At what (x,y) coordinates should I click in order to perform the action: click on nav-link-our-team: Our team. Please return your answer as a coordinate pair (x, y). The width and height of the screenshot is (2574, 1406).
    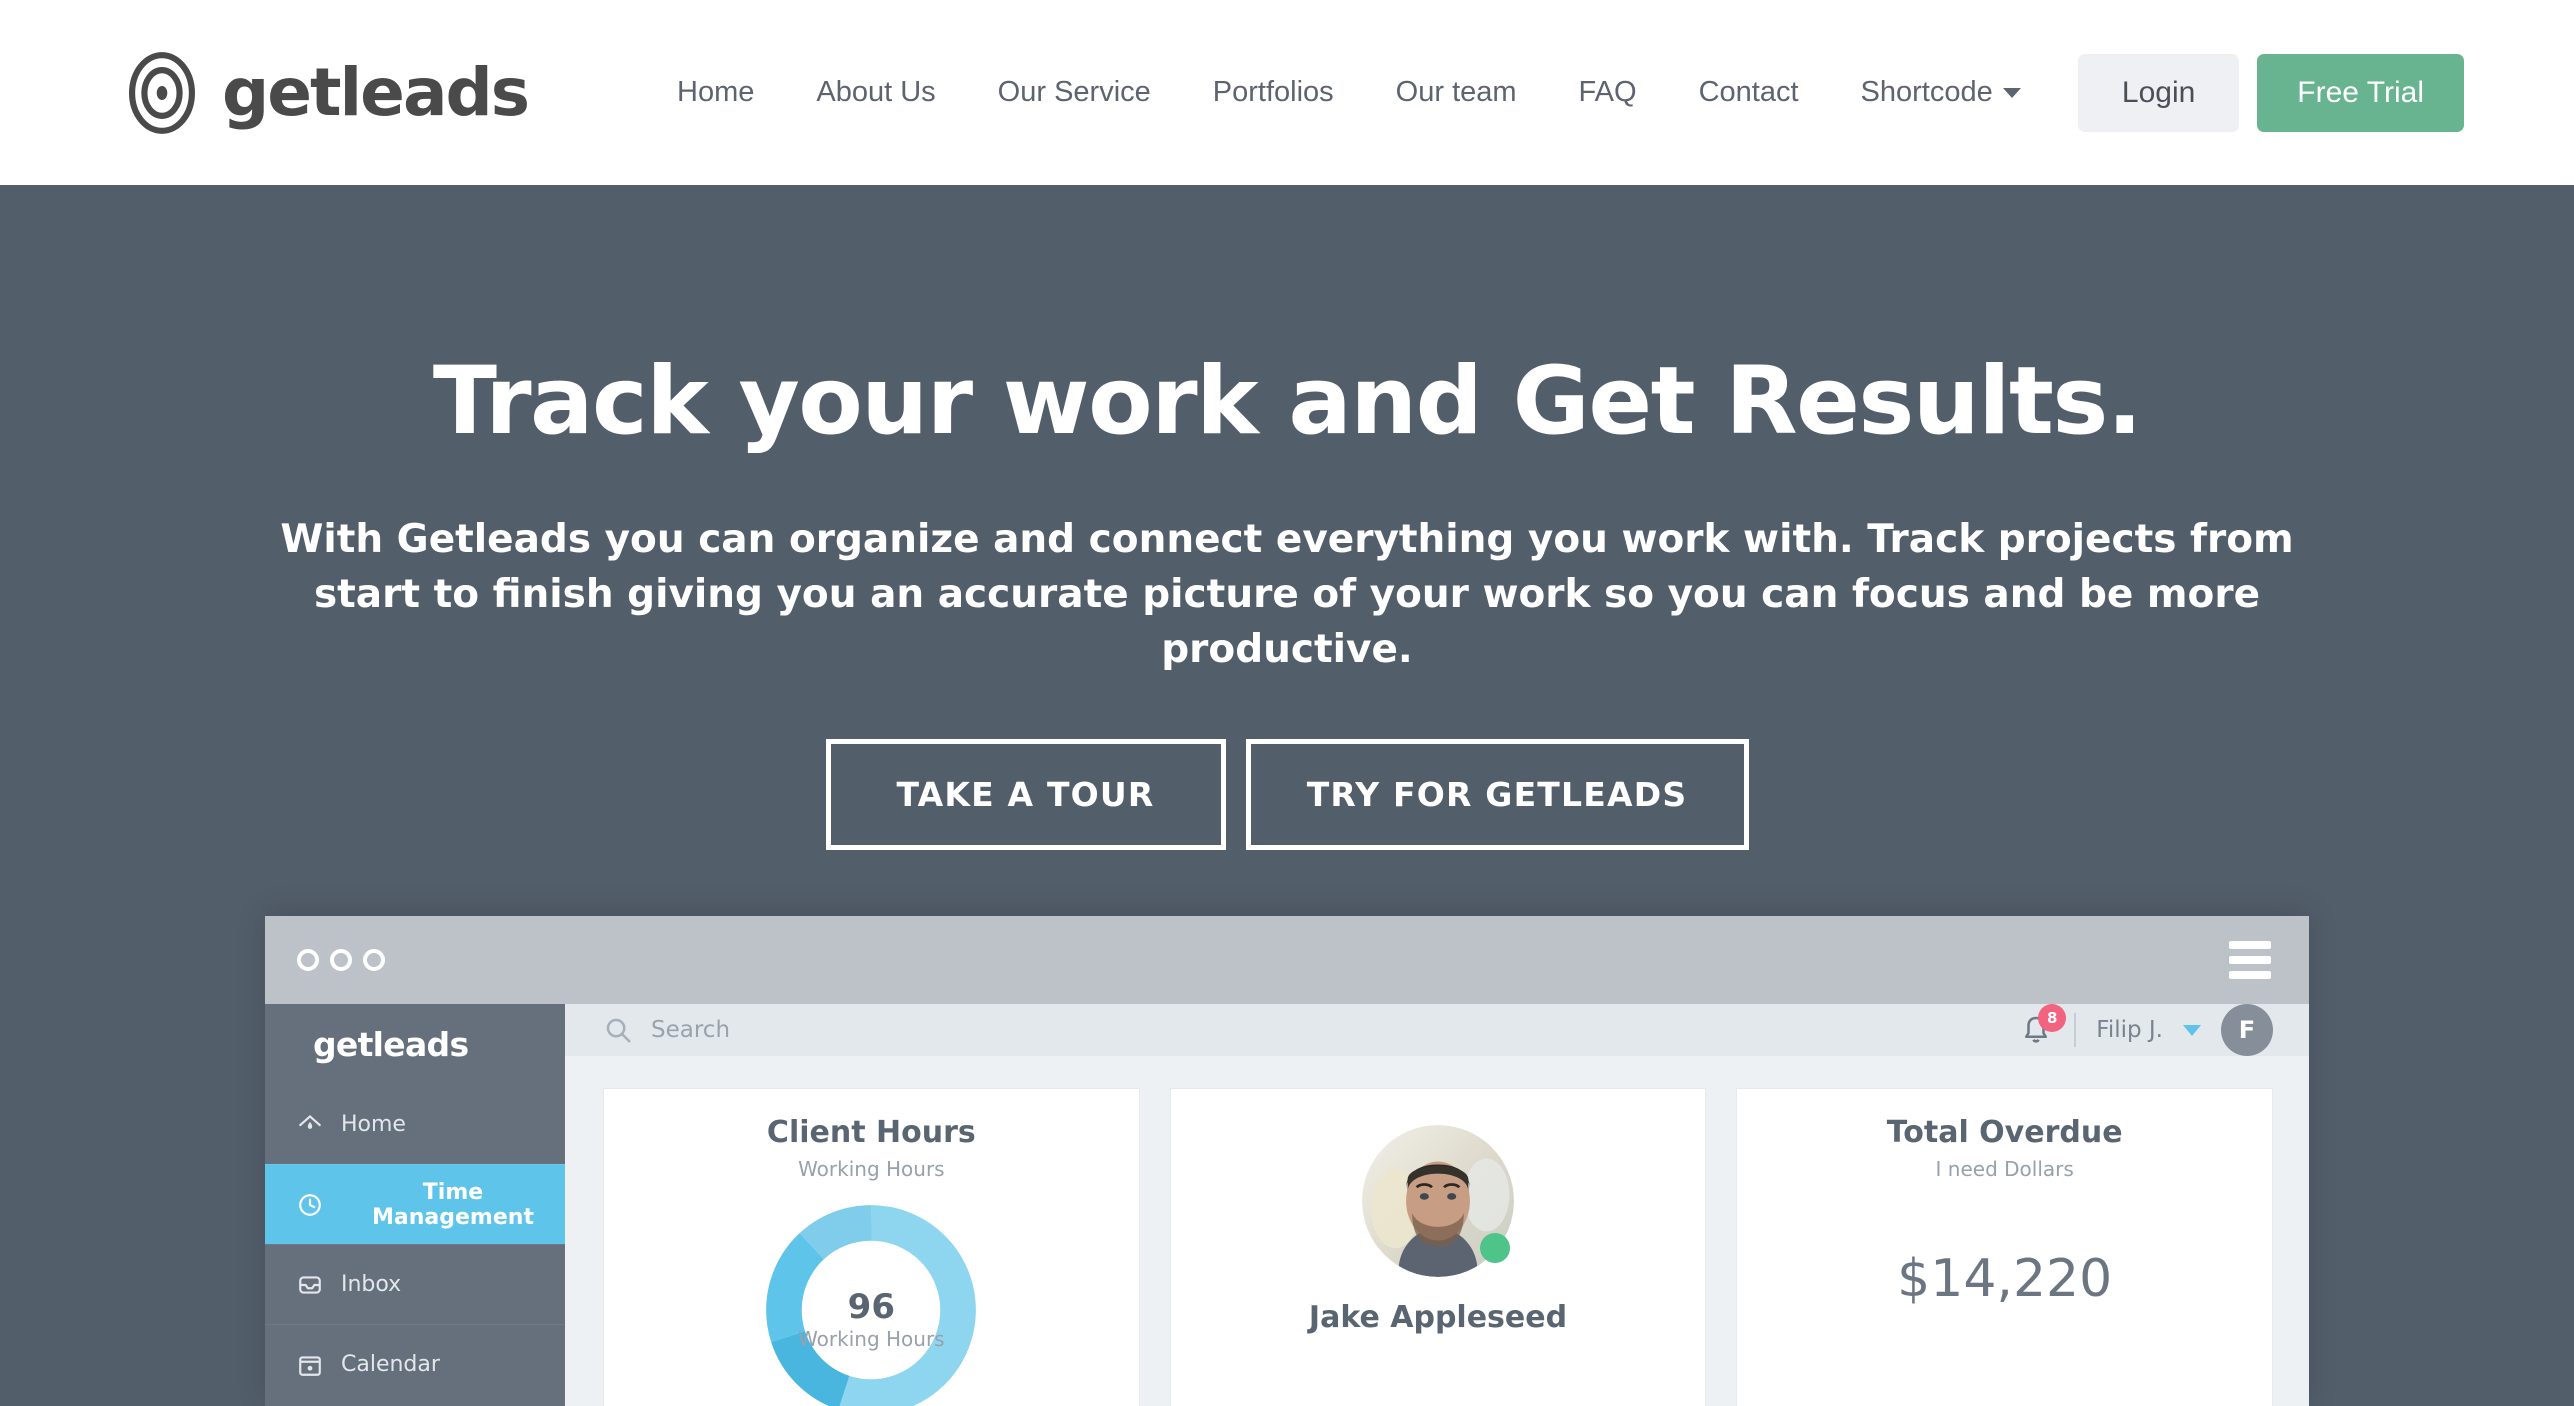
    Looking at the image, I should click on (1456, 92).